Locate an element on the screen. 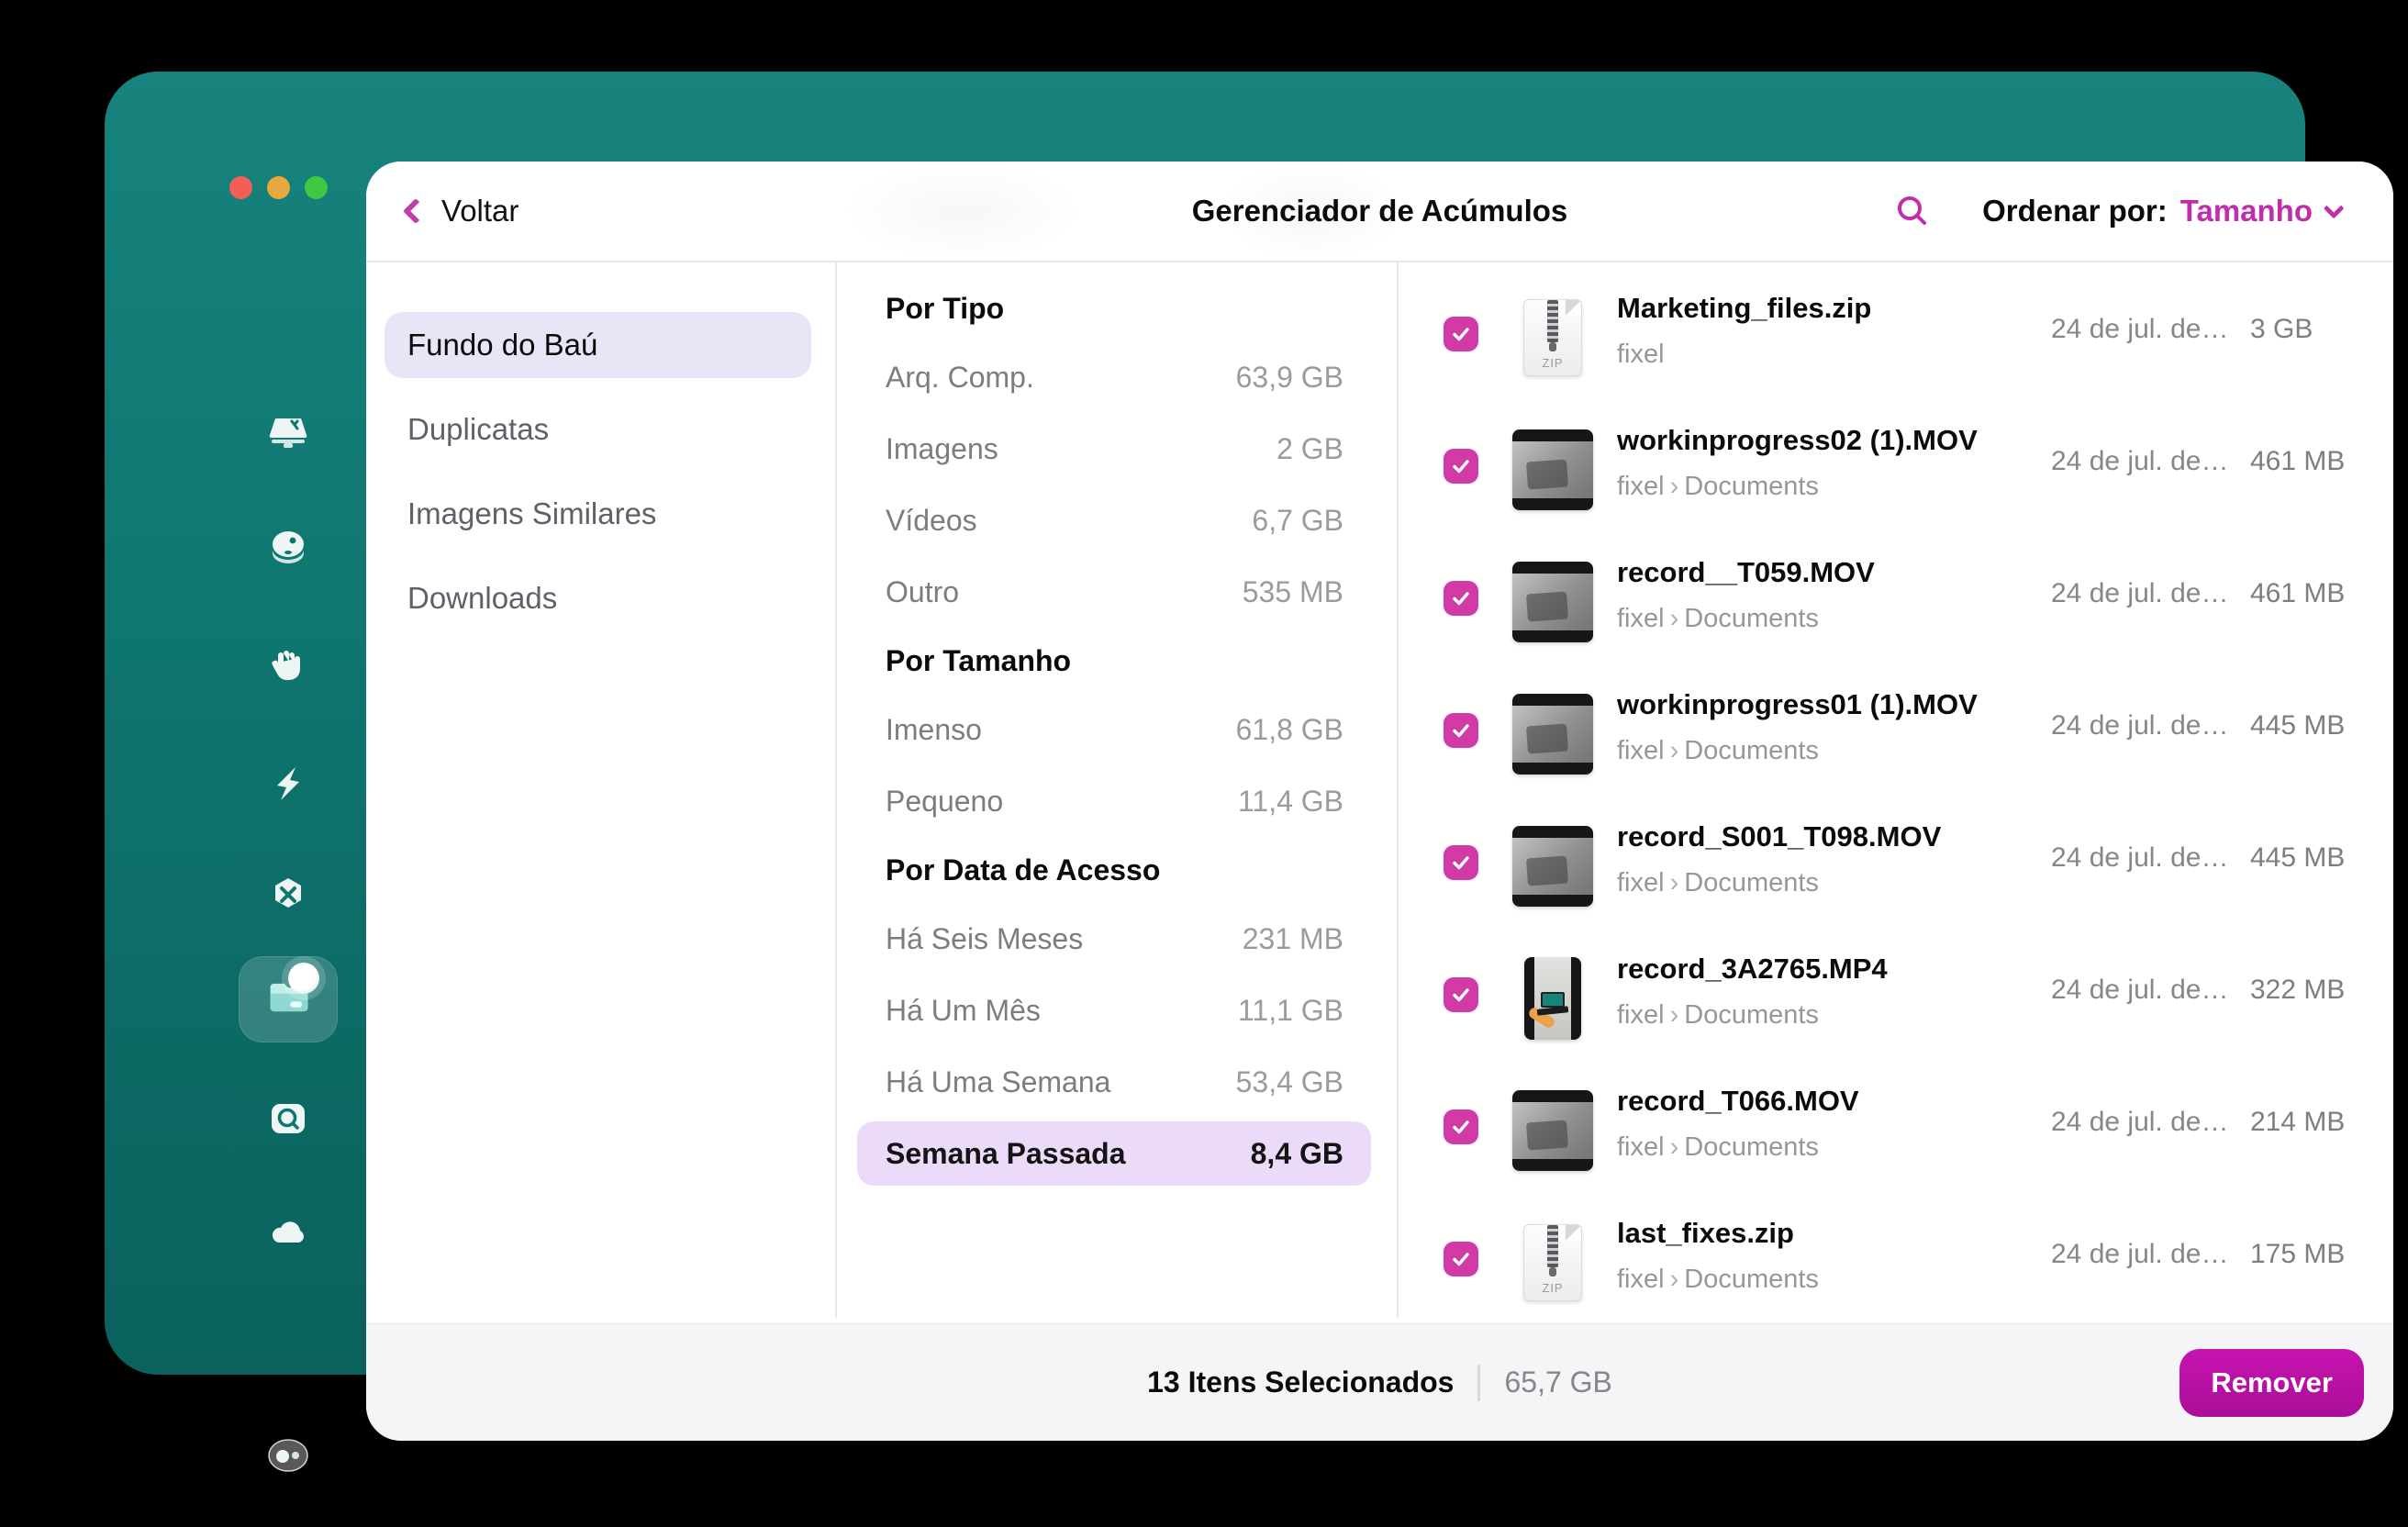 The height and width of the screenshot is (1527, 2408). sidebar-item-cleanup is located at coordinates (289, 550).